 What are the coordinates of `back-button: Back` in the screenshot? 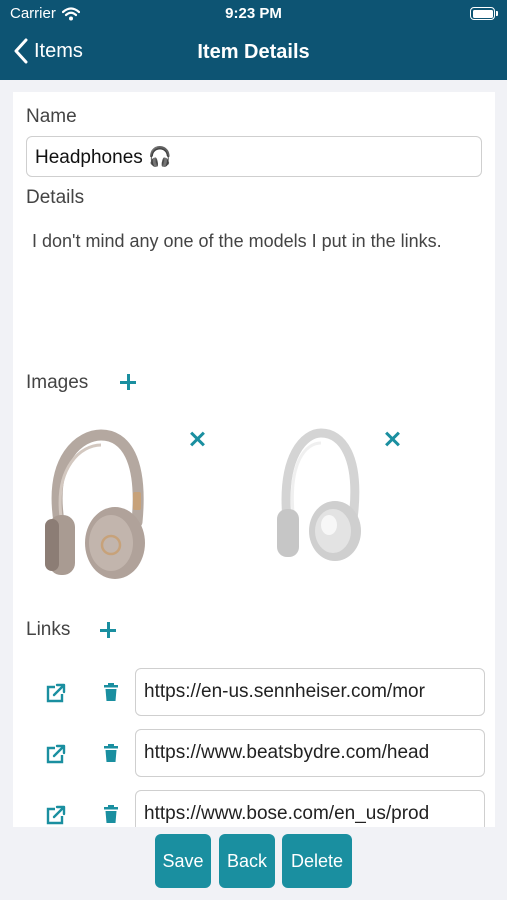 It's located at (247, 861).